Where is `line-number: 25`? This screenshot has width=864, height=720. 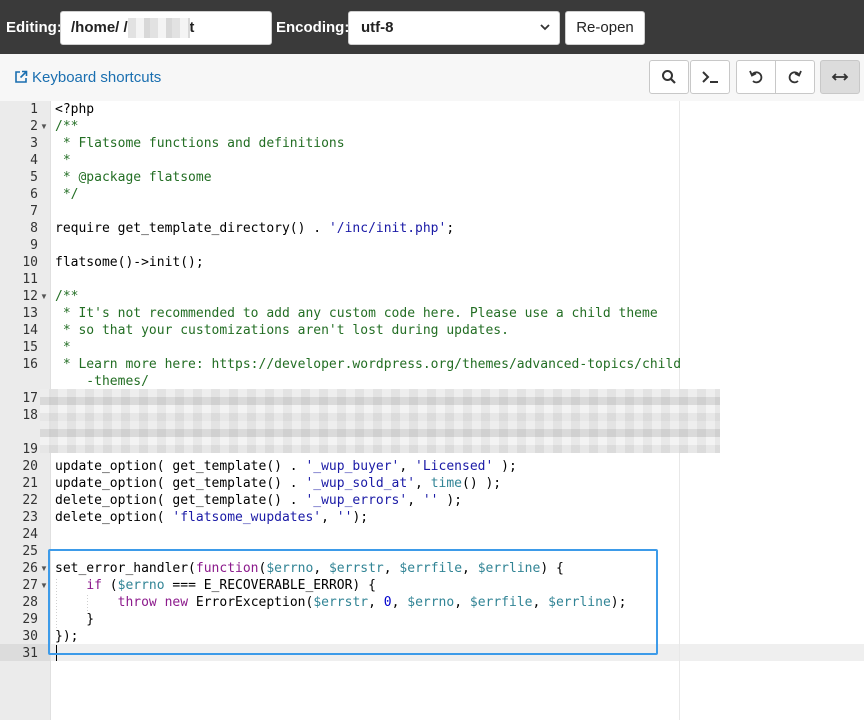
line-number: 25 is located at coordinates (30, 551).